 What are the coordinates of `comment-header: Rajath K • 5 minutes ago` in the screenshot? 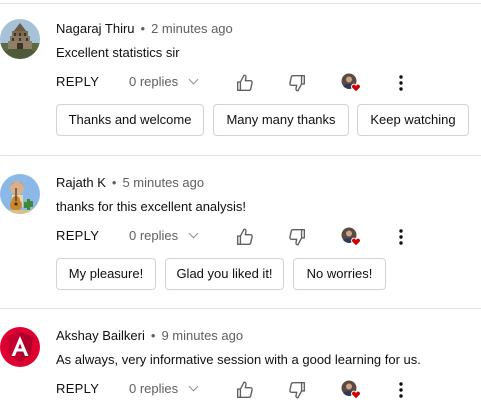 It's located at (130, 182).